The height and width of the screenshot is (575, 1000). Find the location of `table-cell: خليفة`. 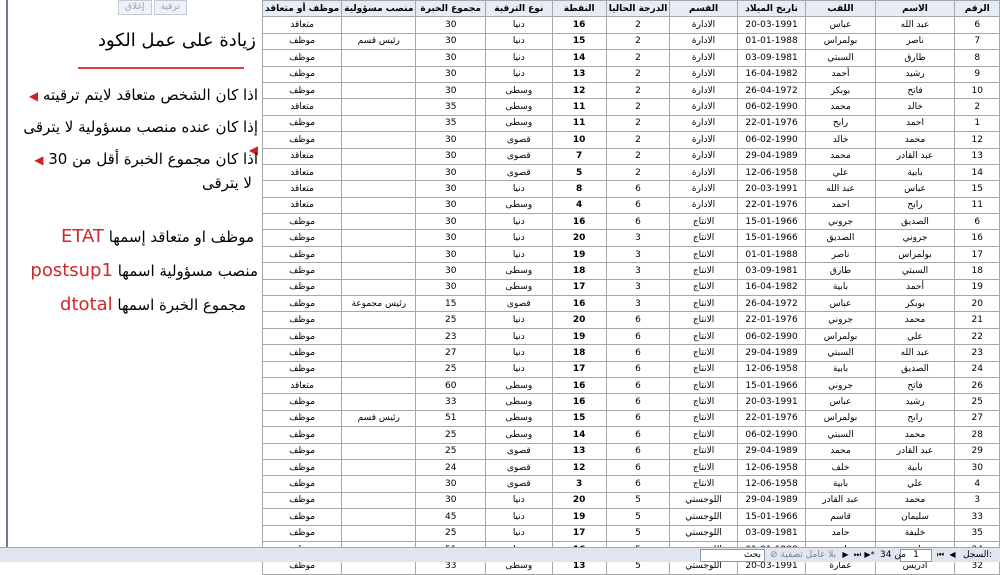

table-cell: خليفة is located at coordinates (915, 533).